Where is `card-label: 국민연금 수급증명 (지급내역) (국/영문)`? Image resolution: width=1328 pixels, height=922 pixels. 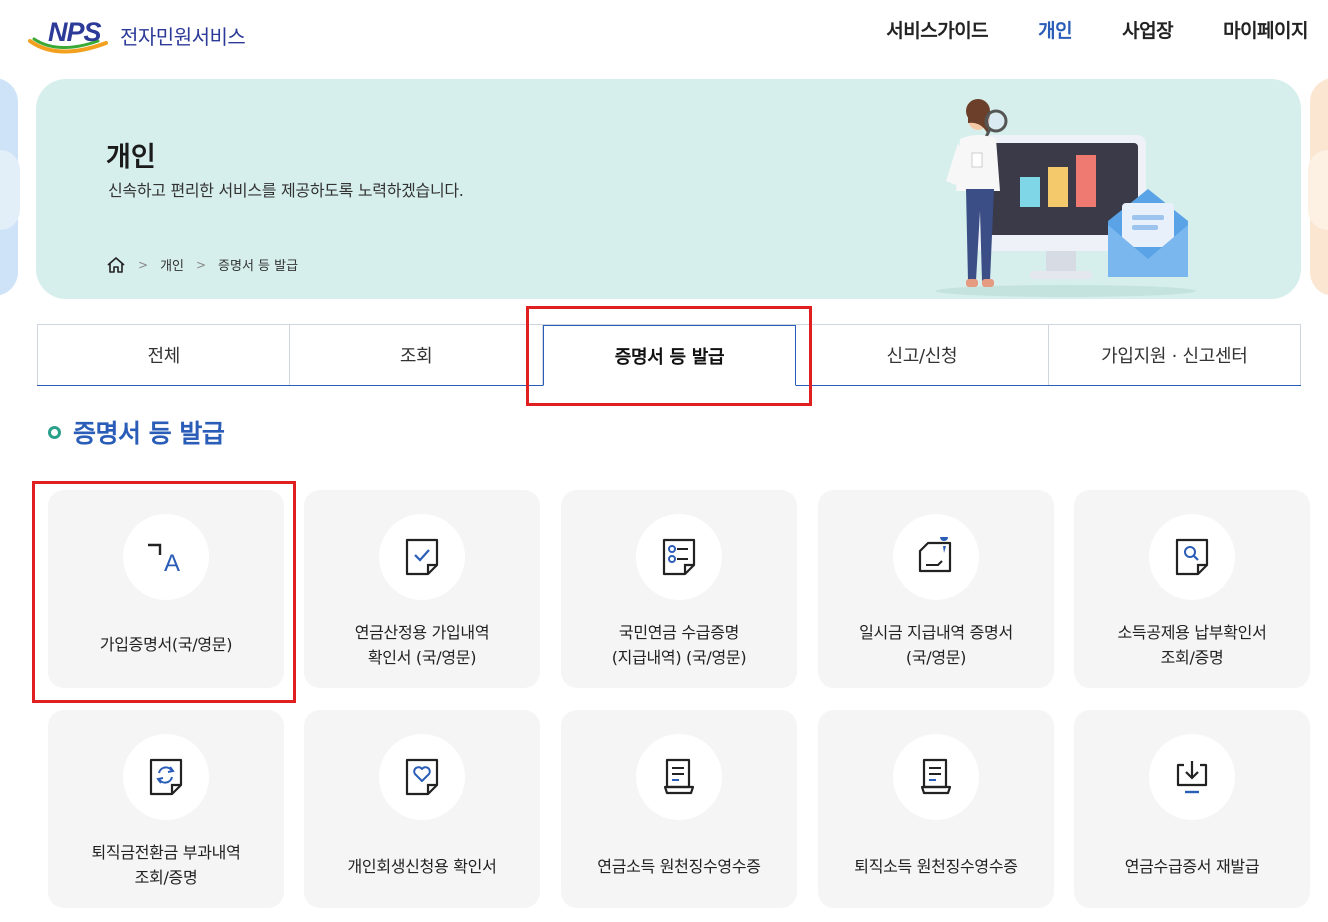
card-label: 국민연금 수급증명 (지급내역) (국/영문) is located at coordinates (679, 645).